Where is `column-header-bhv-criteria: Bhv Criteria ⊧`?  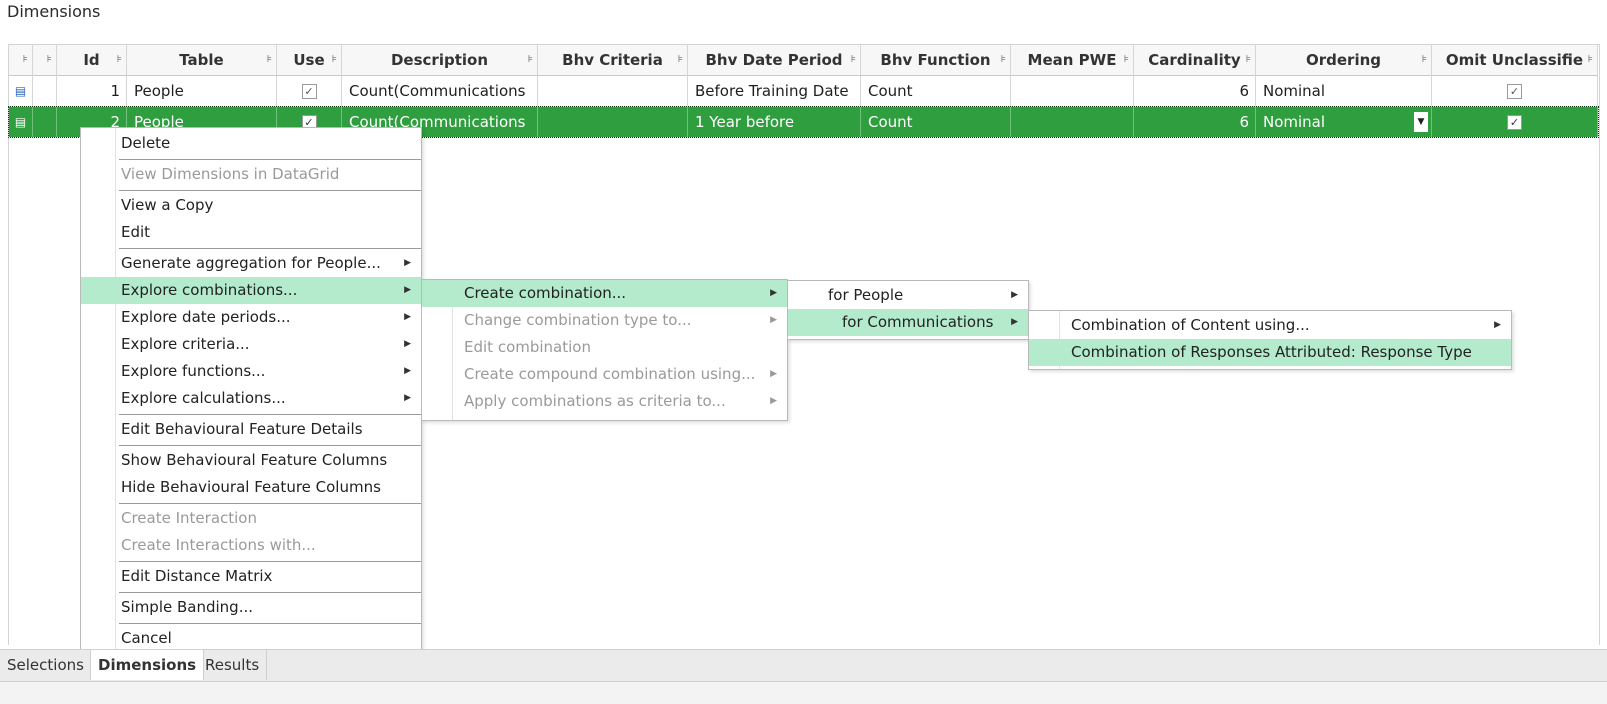
column-header-bhv-criteria: Bhv Criteria ⊧ is located at coordinates (613, 60).